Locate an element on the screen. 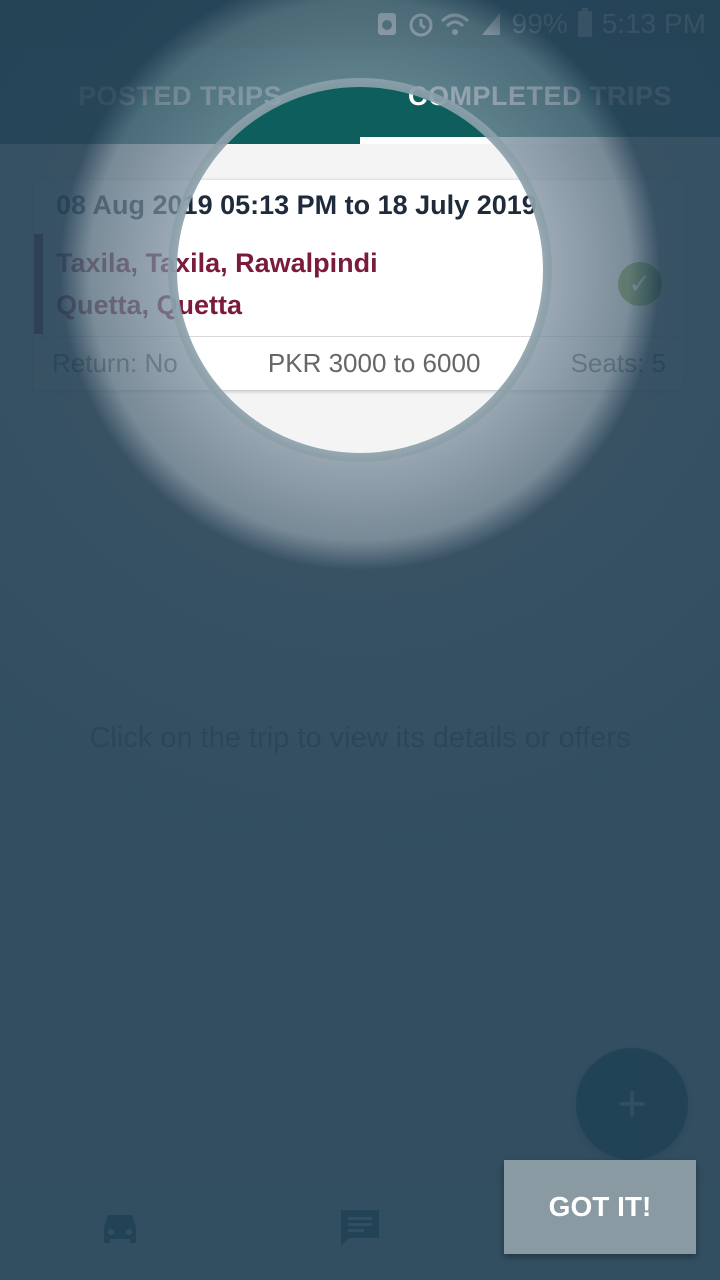 The width and height of the screenshot is (720, 1280). car-icon is located at coordinates (120, 1231).